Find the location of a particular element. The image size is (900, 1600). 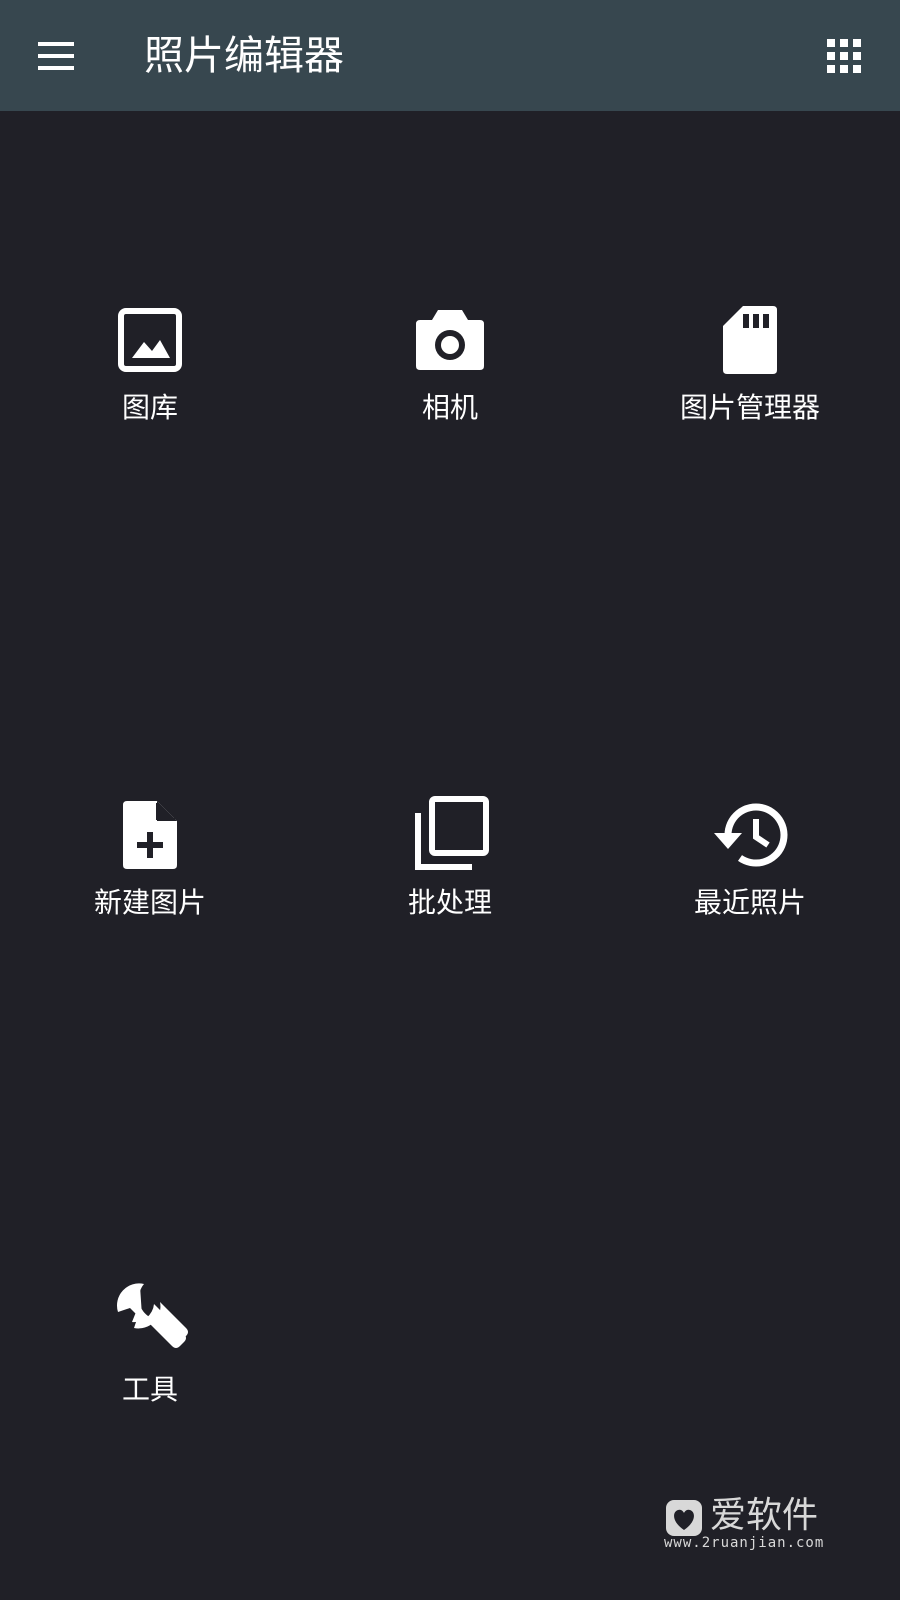

hamburger-menu-icon is located at coordinates (56, 56).